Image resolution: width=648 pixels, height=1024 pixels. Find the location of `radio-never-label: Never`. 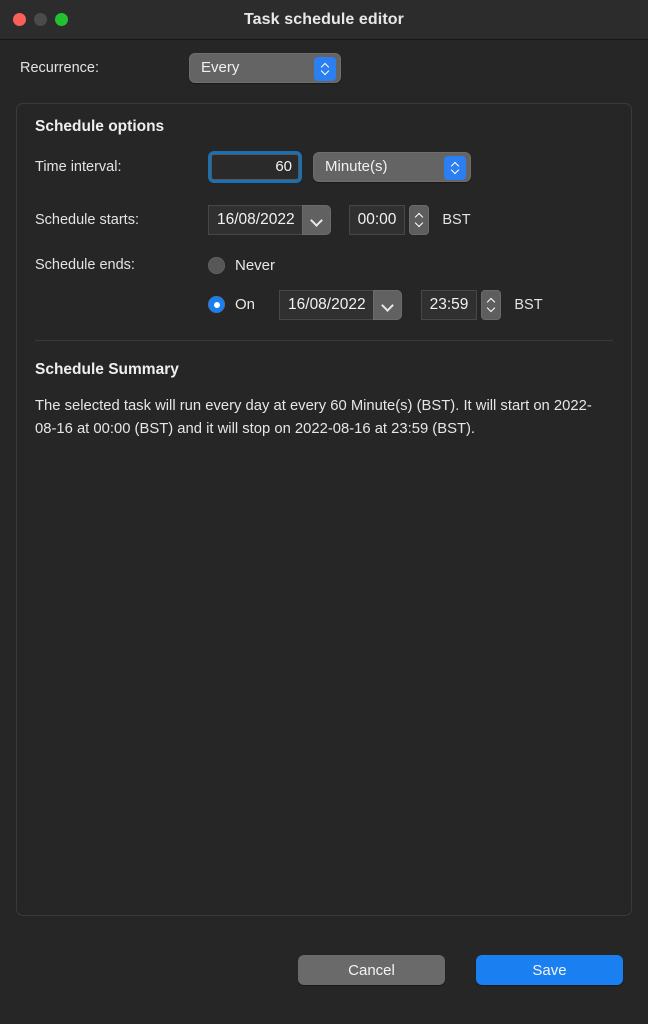

radio-never-label: Never is located at coordinates (255, 265).